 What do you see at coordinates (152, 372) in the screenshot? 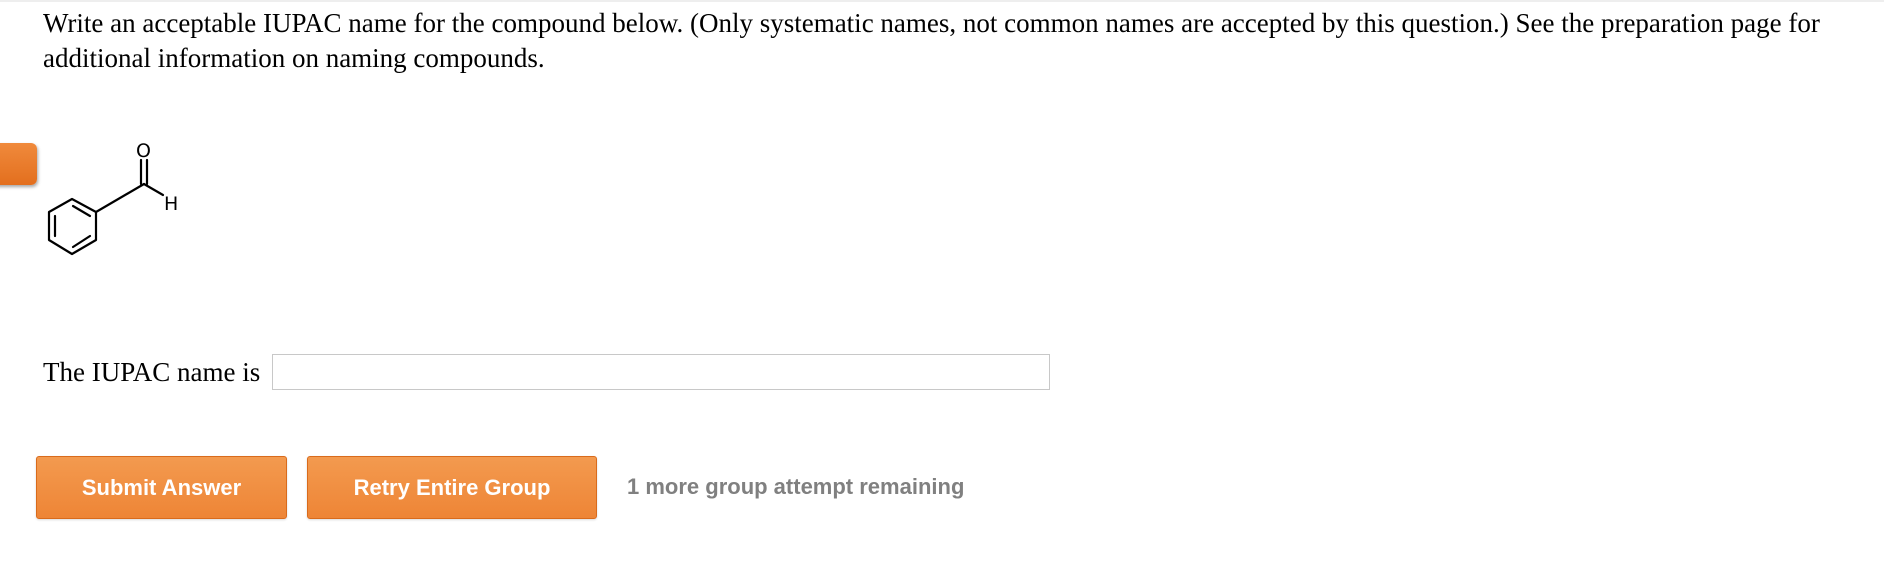
I see `answer-label: The IUPAC name is` at bounding box center [152, 372].